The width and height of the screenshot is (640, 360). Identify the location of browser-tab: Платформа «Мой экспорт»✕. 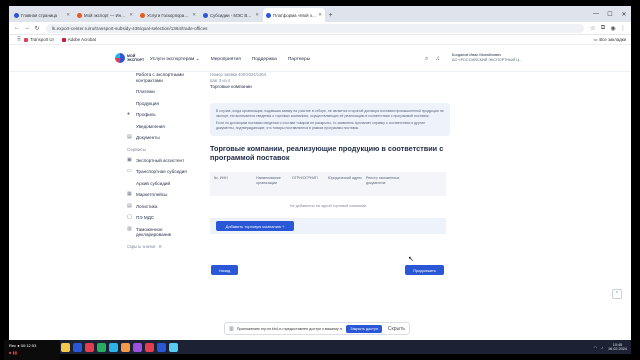
(294, 15).